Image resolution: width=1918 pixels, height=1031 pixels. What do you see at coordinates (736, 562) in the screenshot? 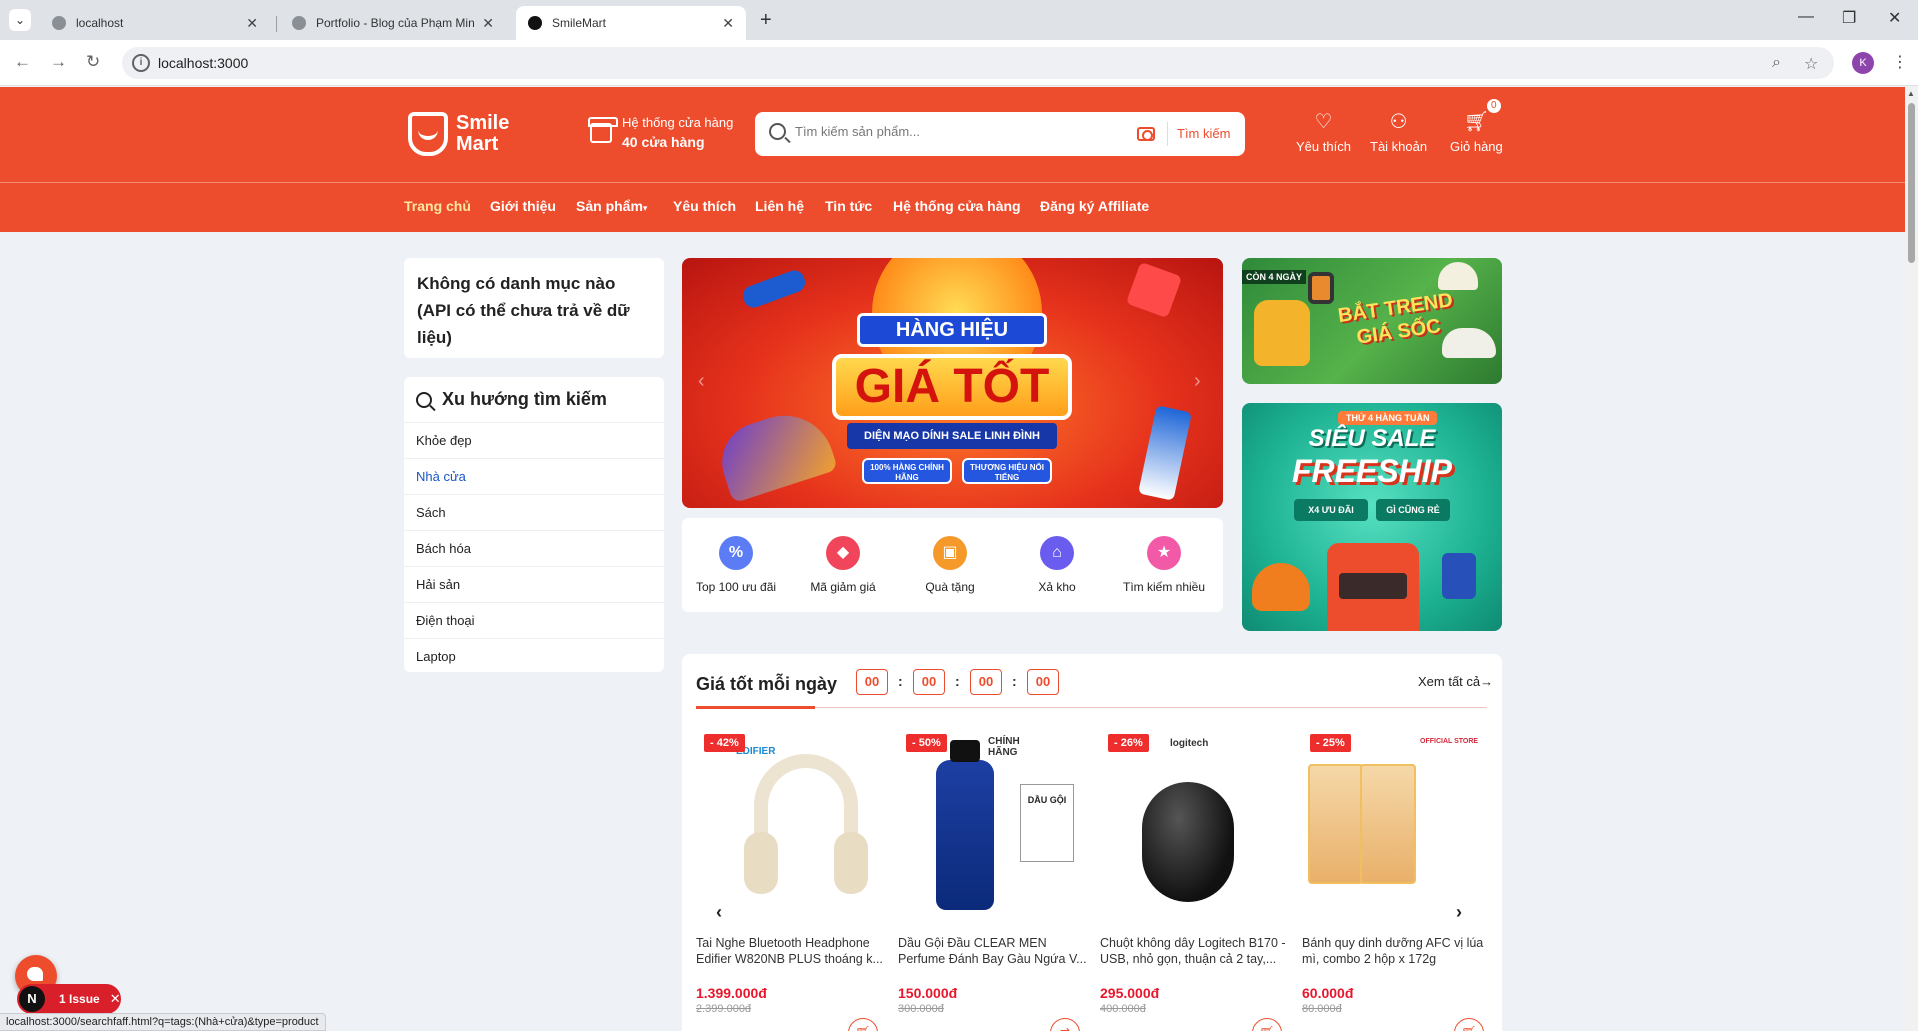
I see `quick-link-top100: % Top 100 ưu đãi` at bounding box center [736, 562].